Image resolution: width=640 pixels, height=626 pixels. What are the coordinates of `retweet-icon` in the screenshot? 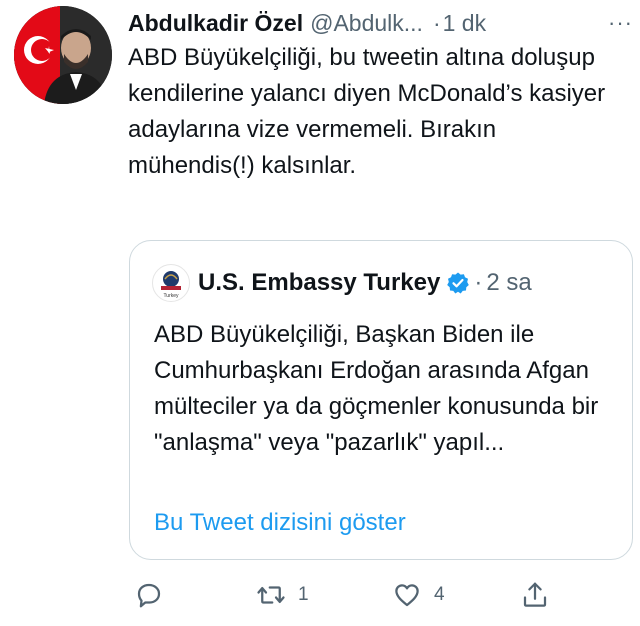 It's located at (271, 595).